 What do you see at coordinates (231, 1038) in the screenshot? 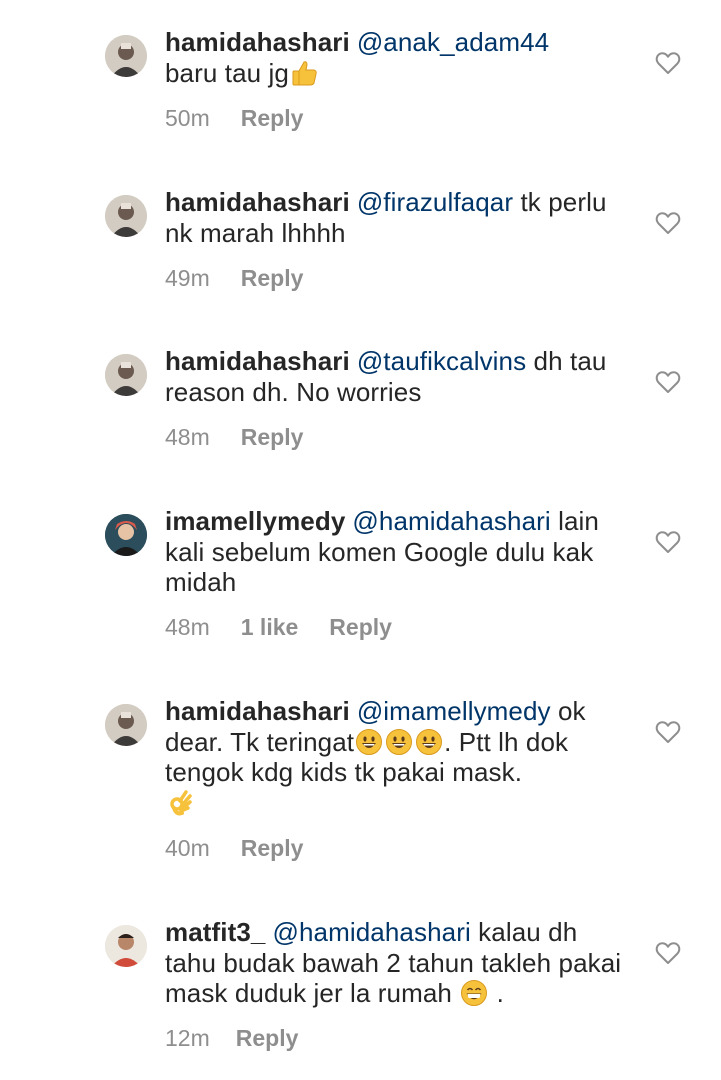
I see `comment-meta: 12m Reply` at bounding box center [231, 1038].